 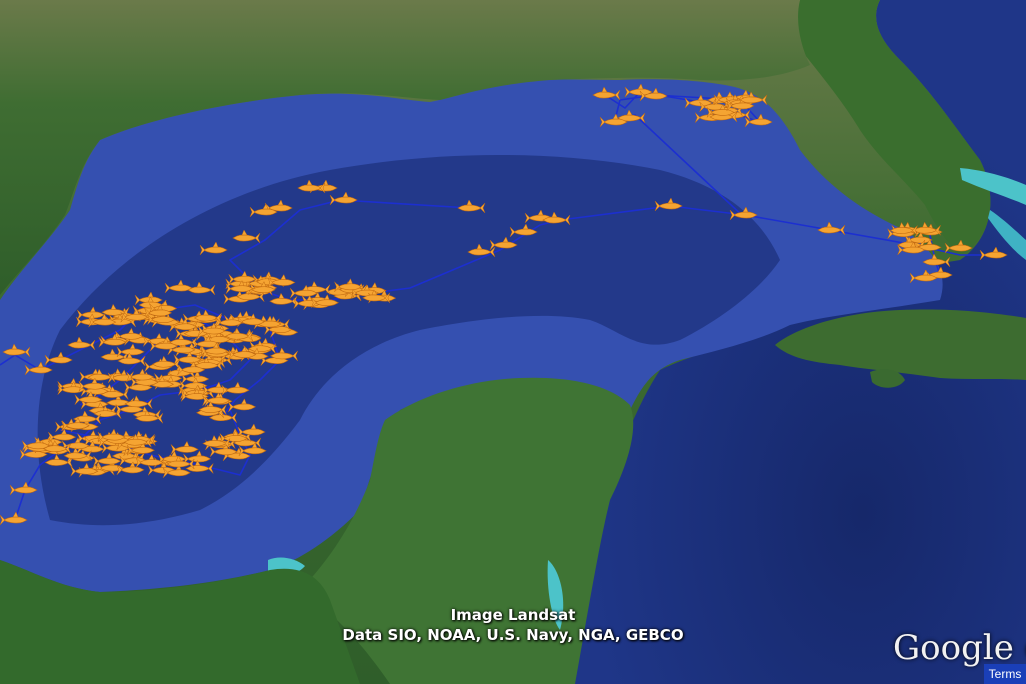 What do you see at coordinates (513, 615) in the screenshot?
I see `imagery-credit: Image Landsat` at bounding box center [513, 615].